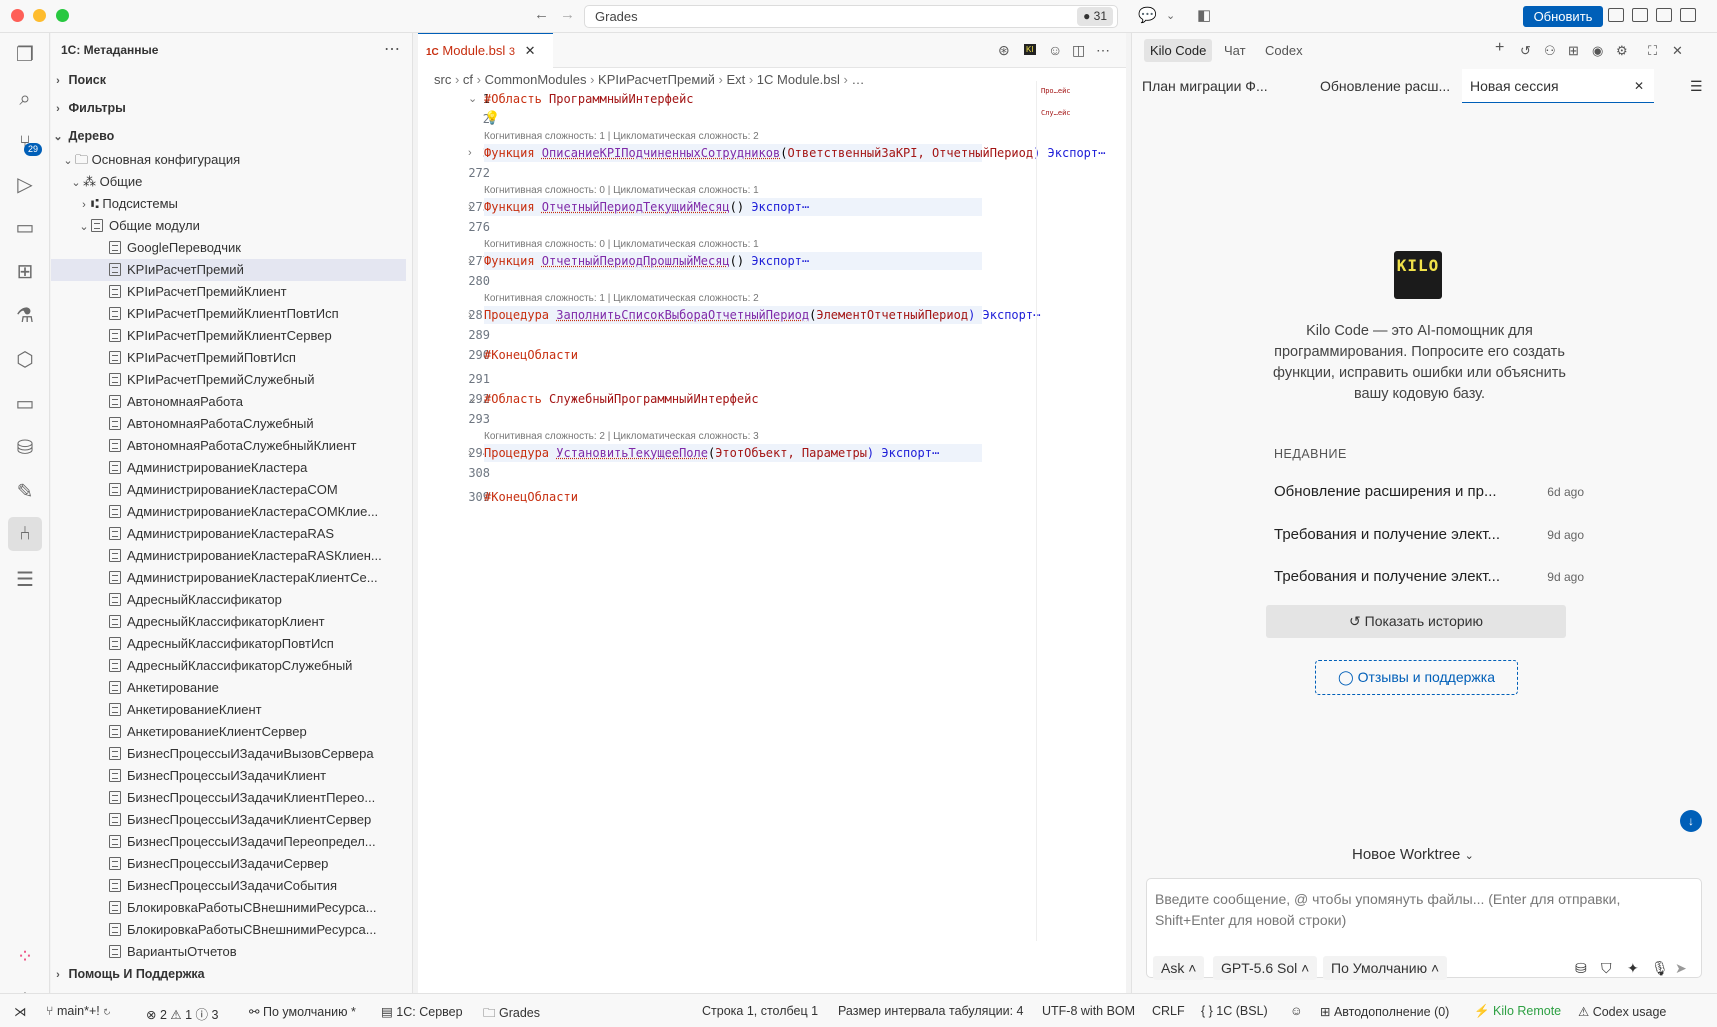 The image size is (1717, 1027). I want to click on breadcrumb-item: KPIиРасчетПремий, so click(656, 79).